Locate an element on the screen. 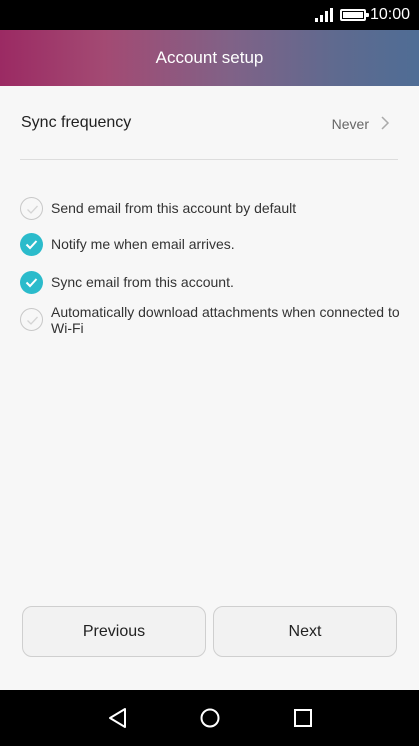  option-sync: Sync email from this account. is located at coordinates (210, 282).